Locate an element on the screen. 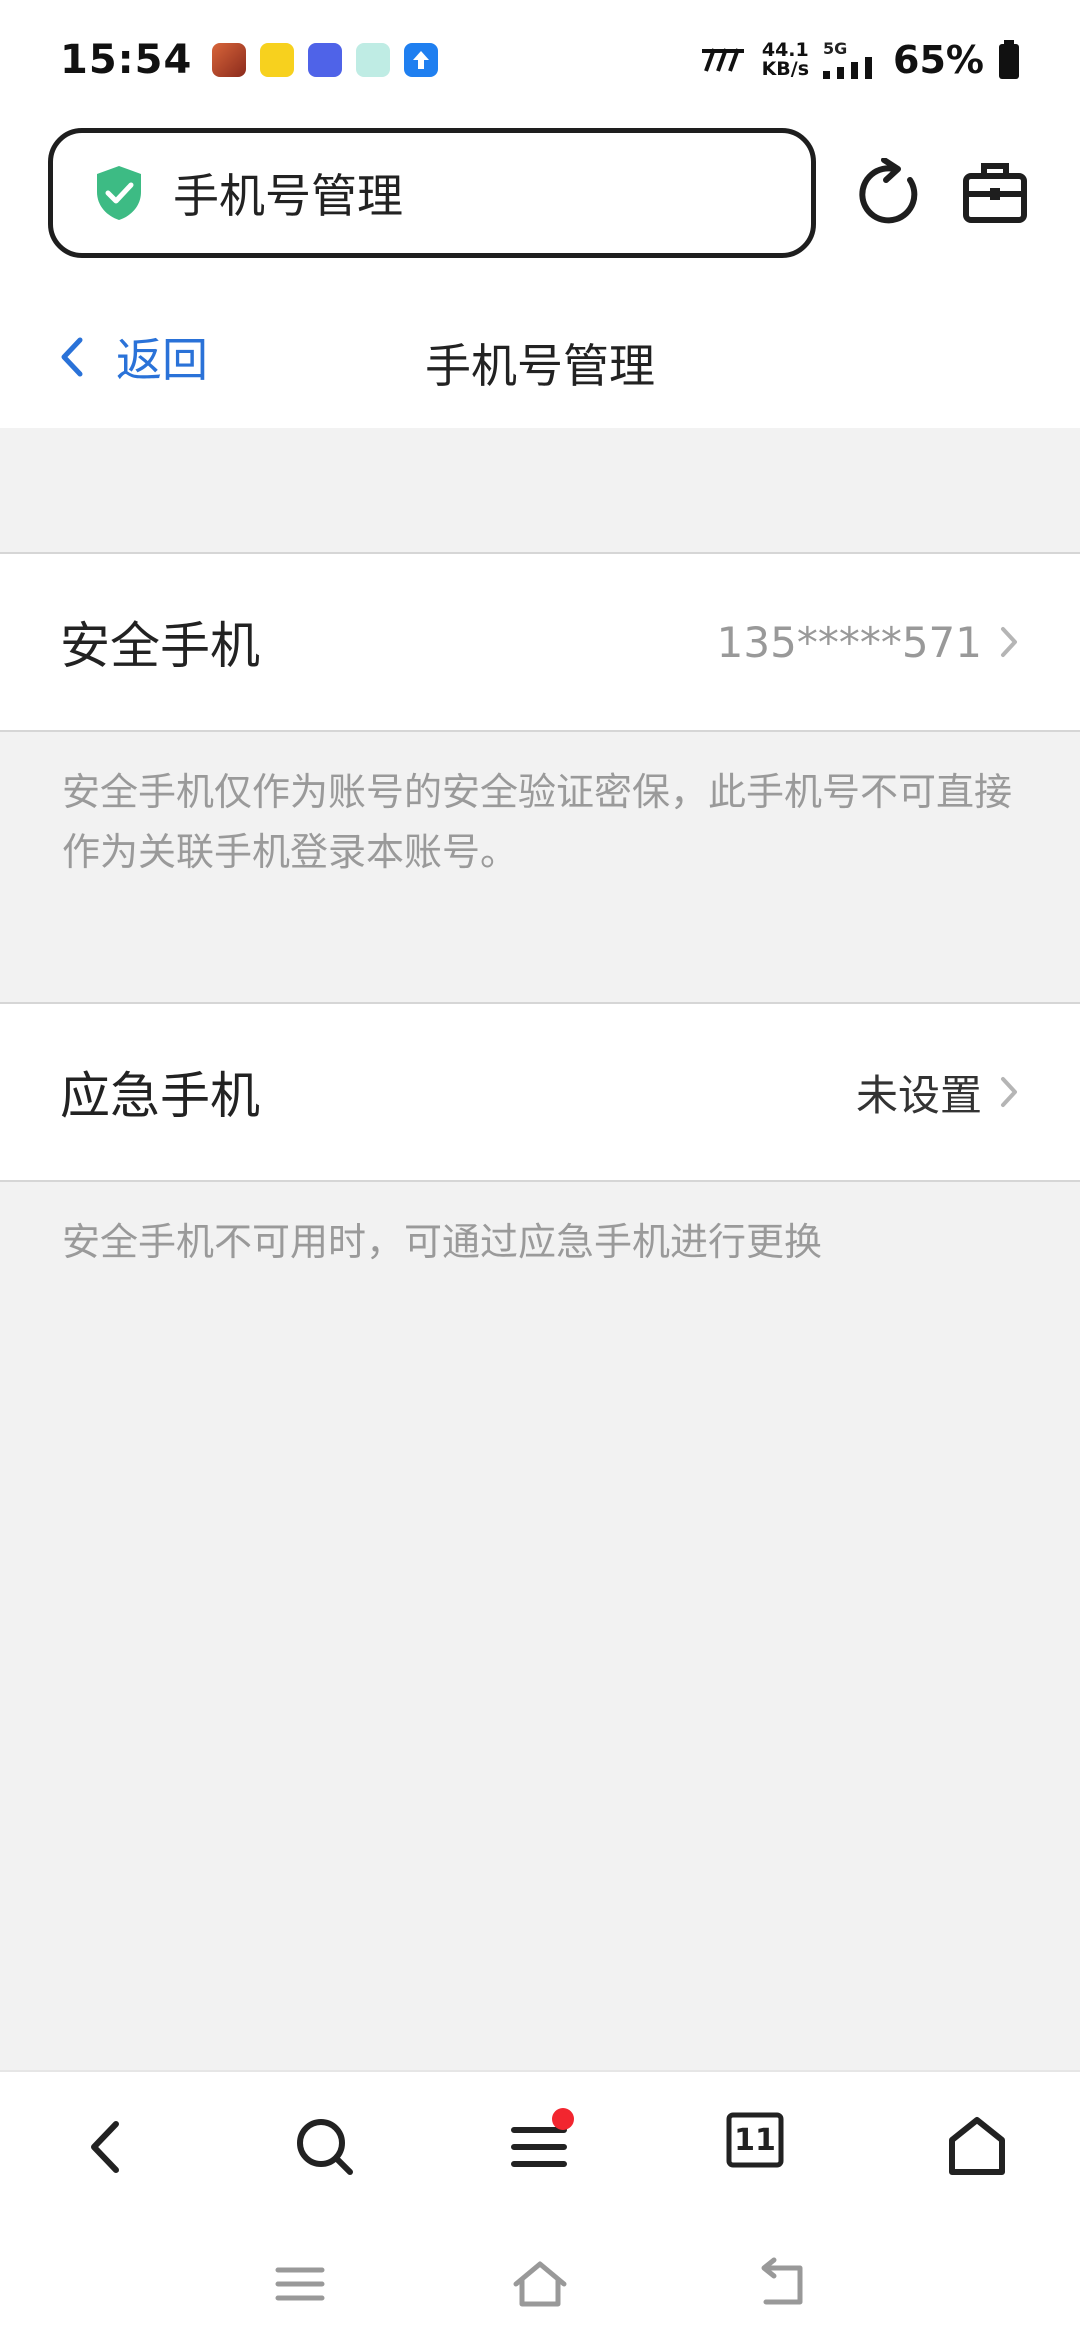 The height and width of the screenshot is (2344, 1080). upload-app-icon is located at coordinates (421, 60).